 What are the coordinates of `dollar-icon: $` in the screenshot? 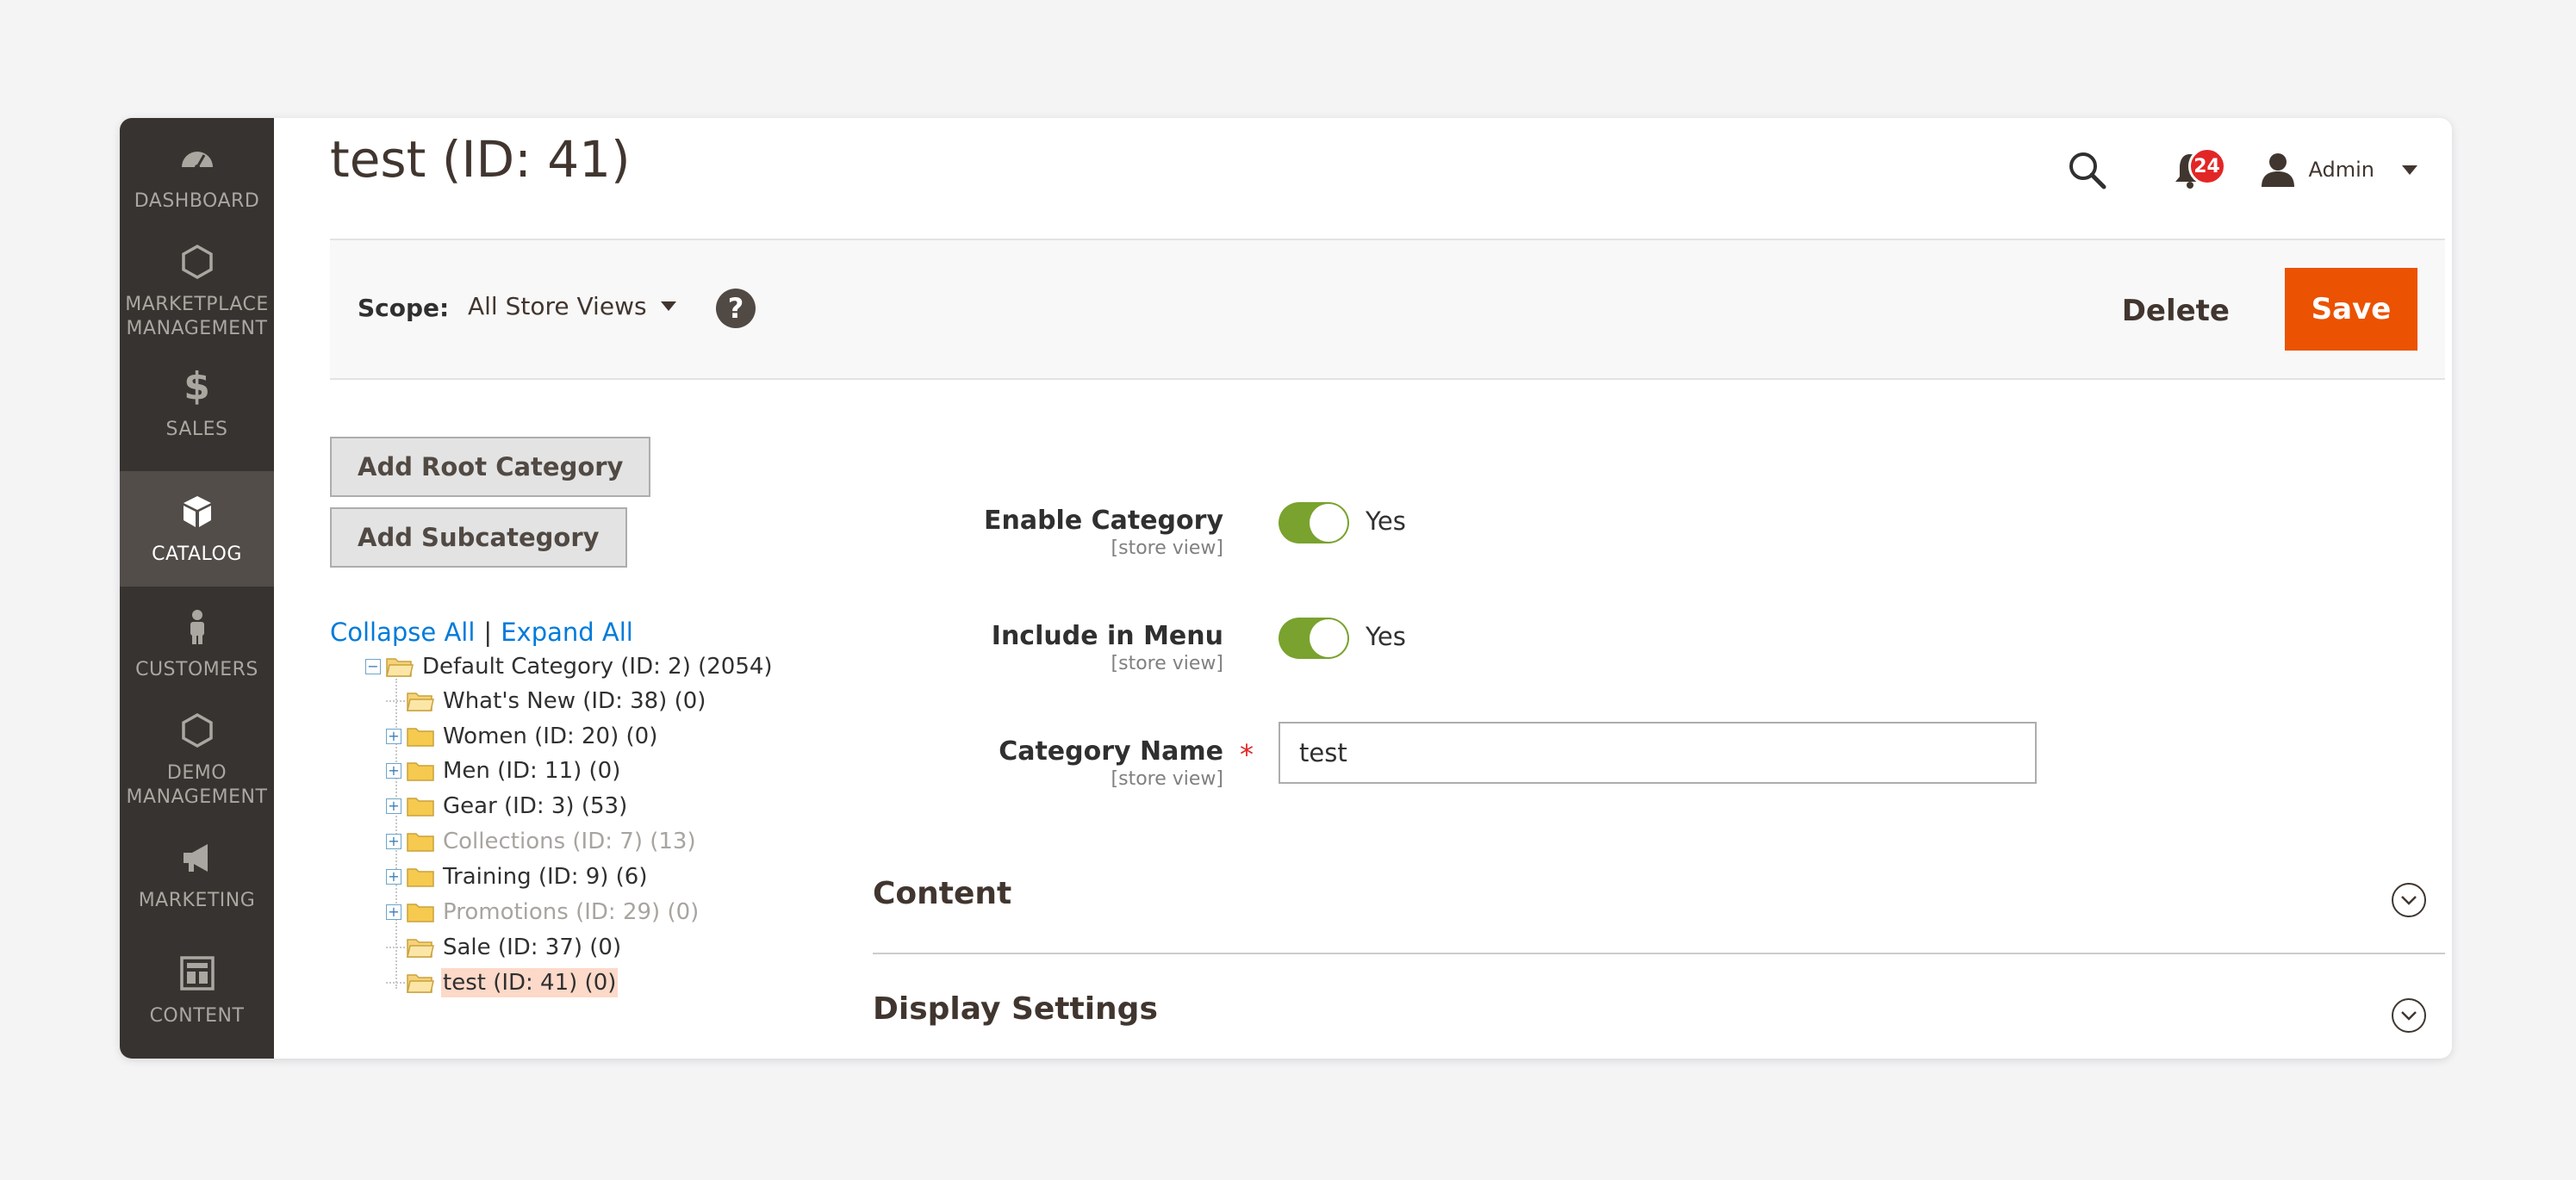 It's located at (197, 386).